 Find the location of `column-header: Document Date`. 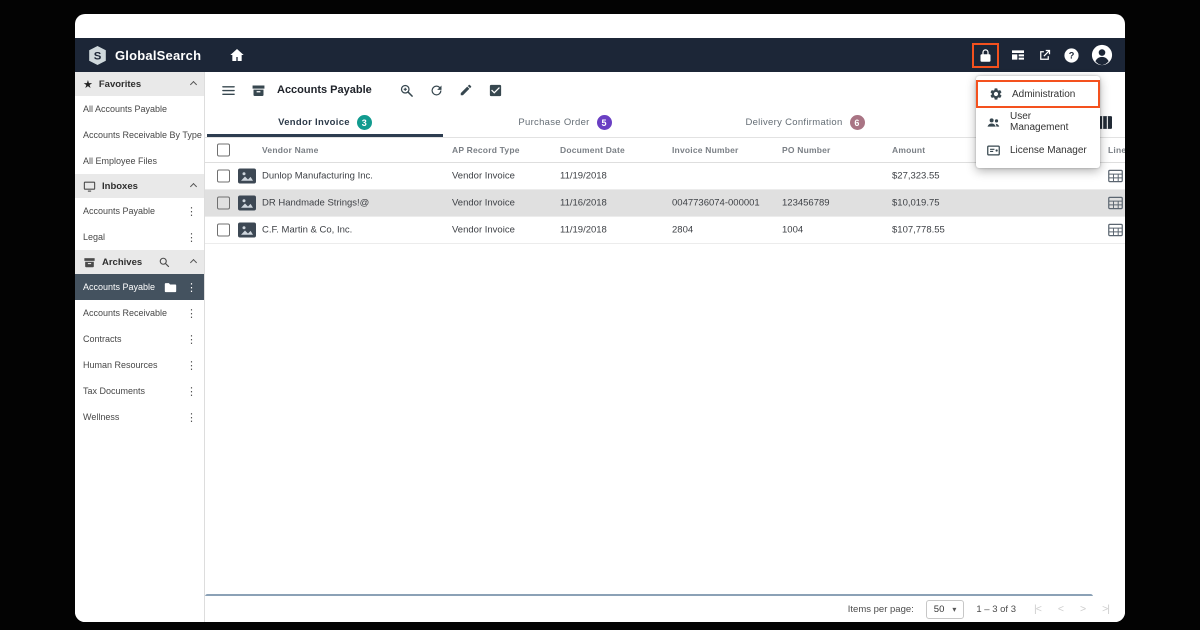

column-header: Document Date is located at coordinates (592, 150).